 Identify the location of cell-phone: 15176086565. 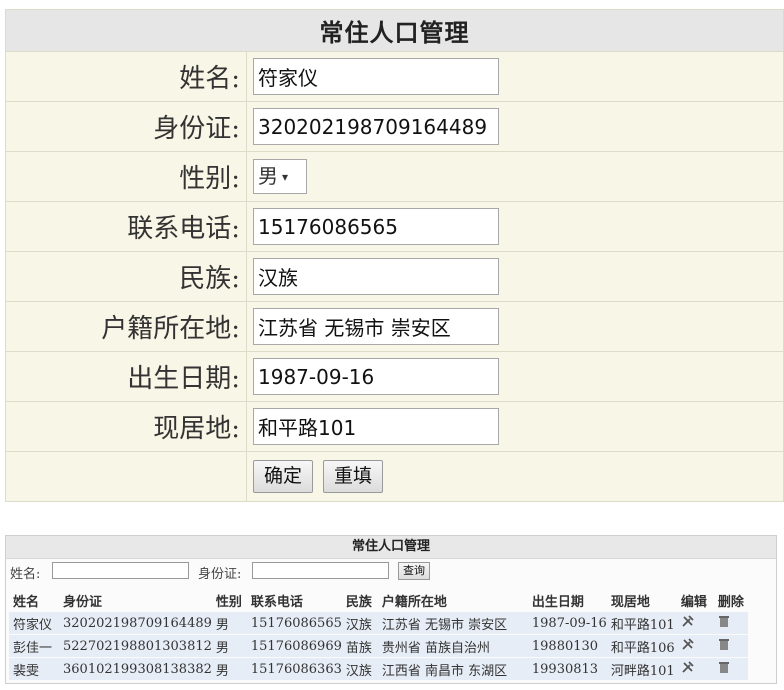
(294, 623).